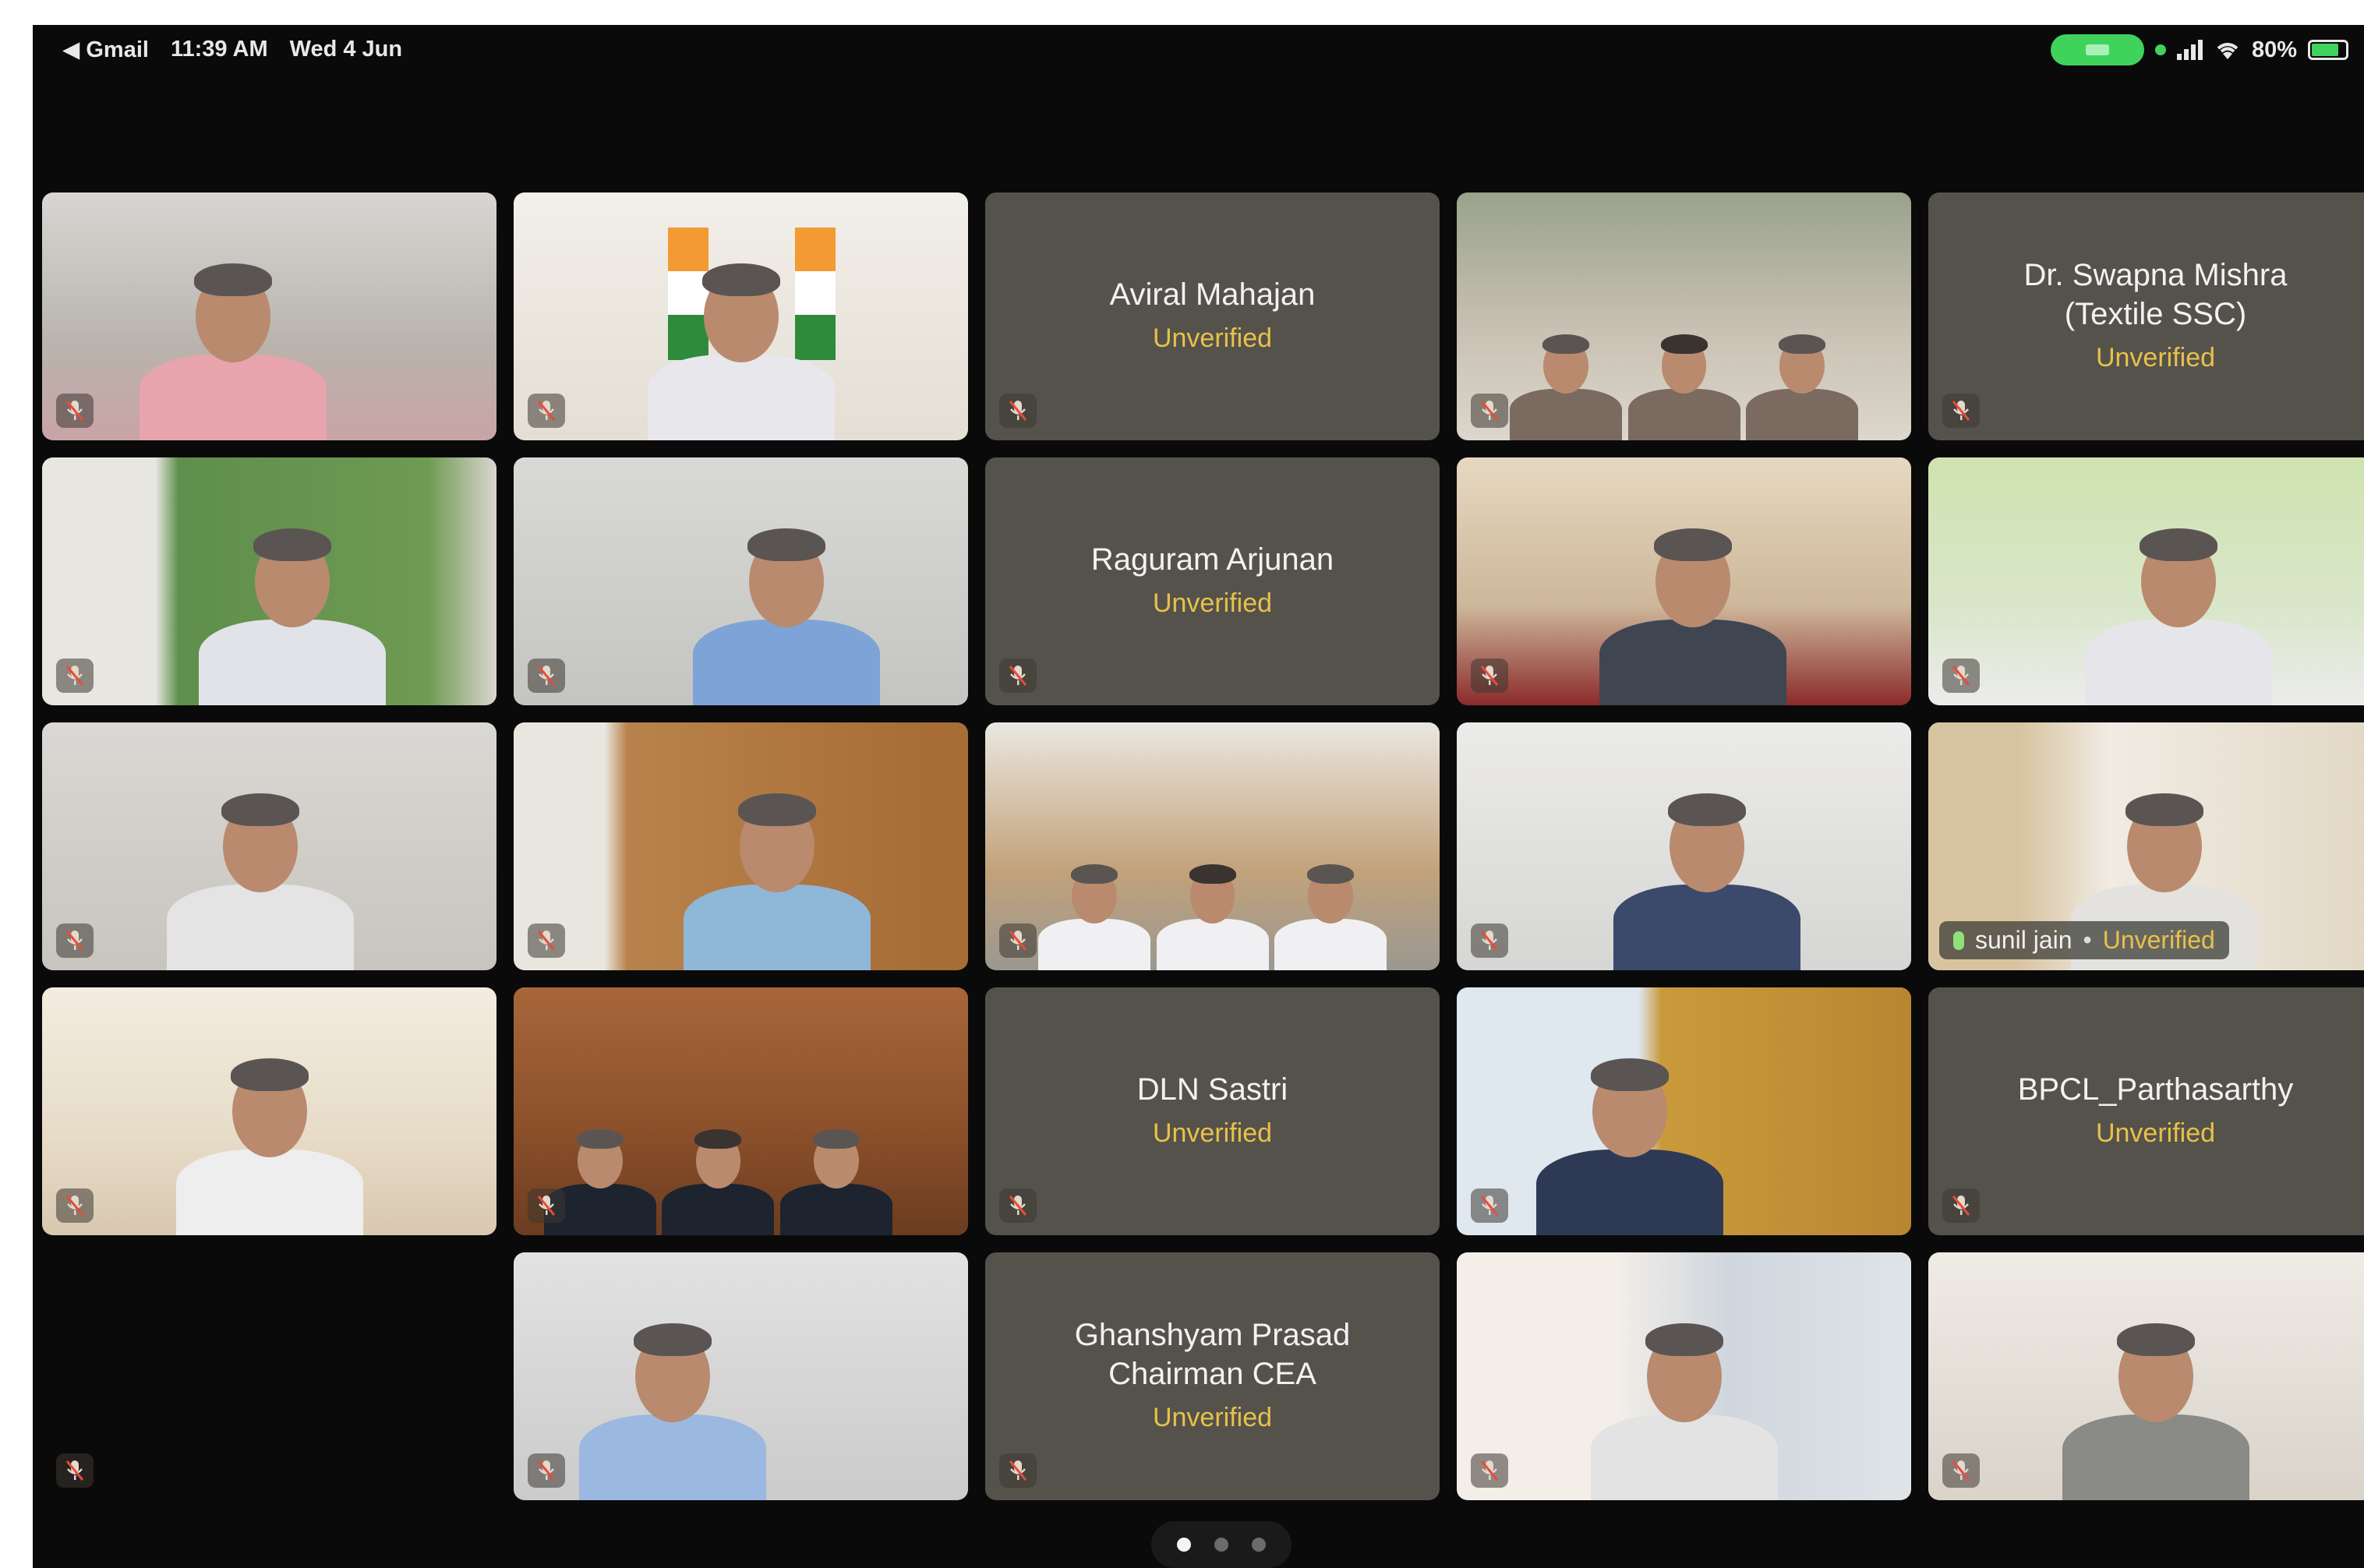 This screenshot has height=1568, width=2364. What do you see at coordinates (2155, 294) in the screenshot?
I see `participant-name: Dr. Swapna Mishra (Textile SSC)` at bounding box center [2155, 294].